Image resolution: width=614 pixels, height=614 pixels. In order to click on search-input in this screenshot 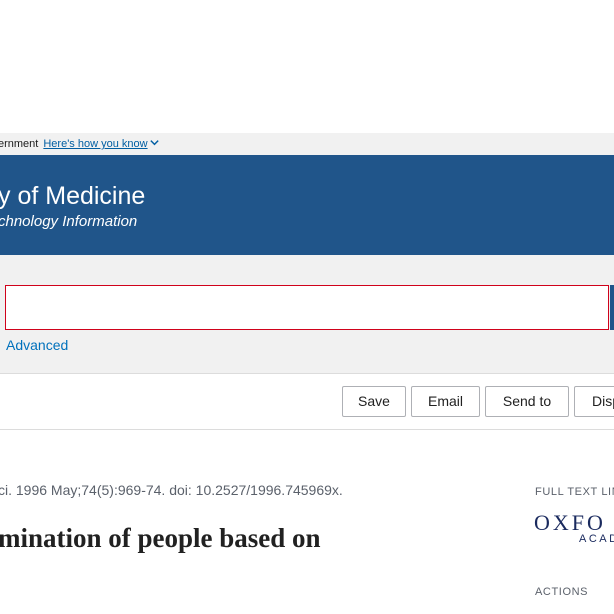, I will do `click(307, 307)`.